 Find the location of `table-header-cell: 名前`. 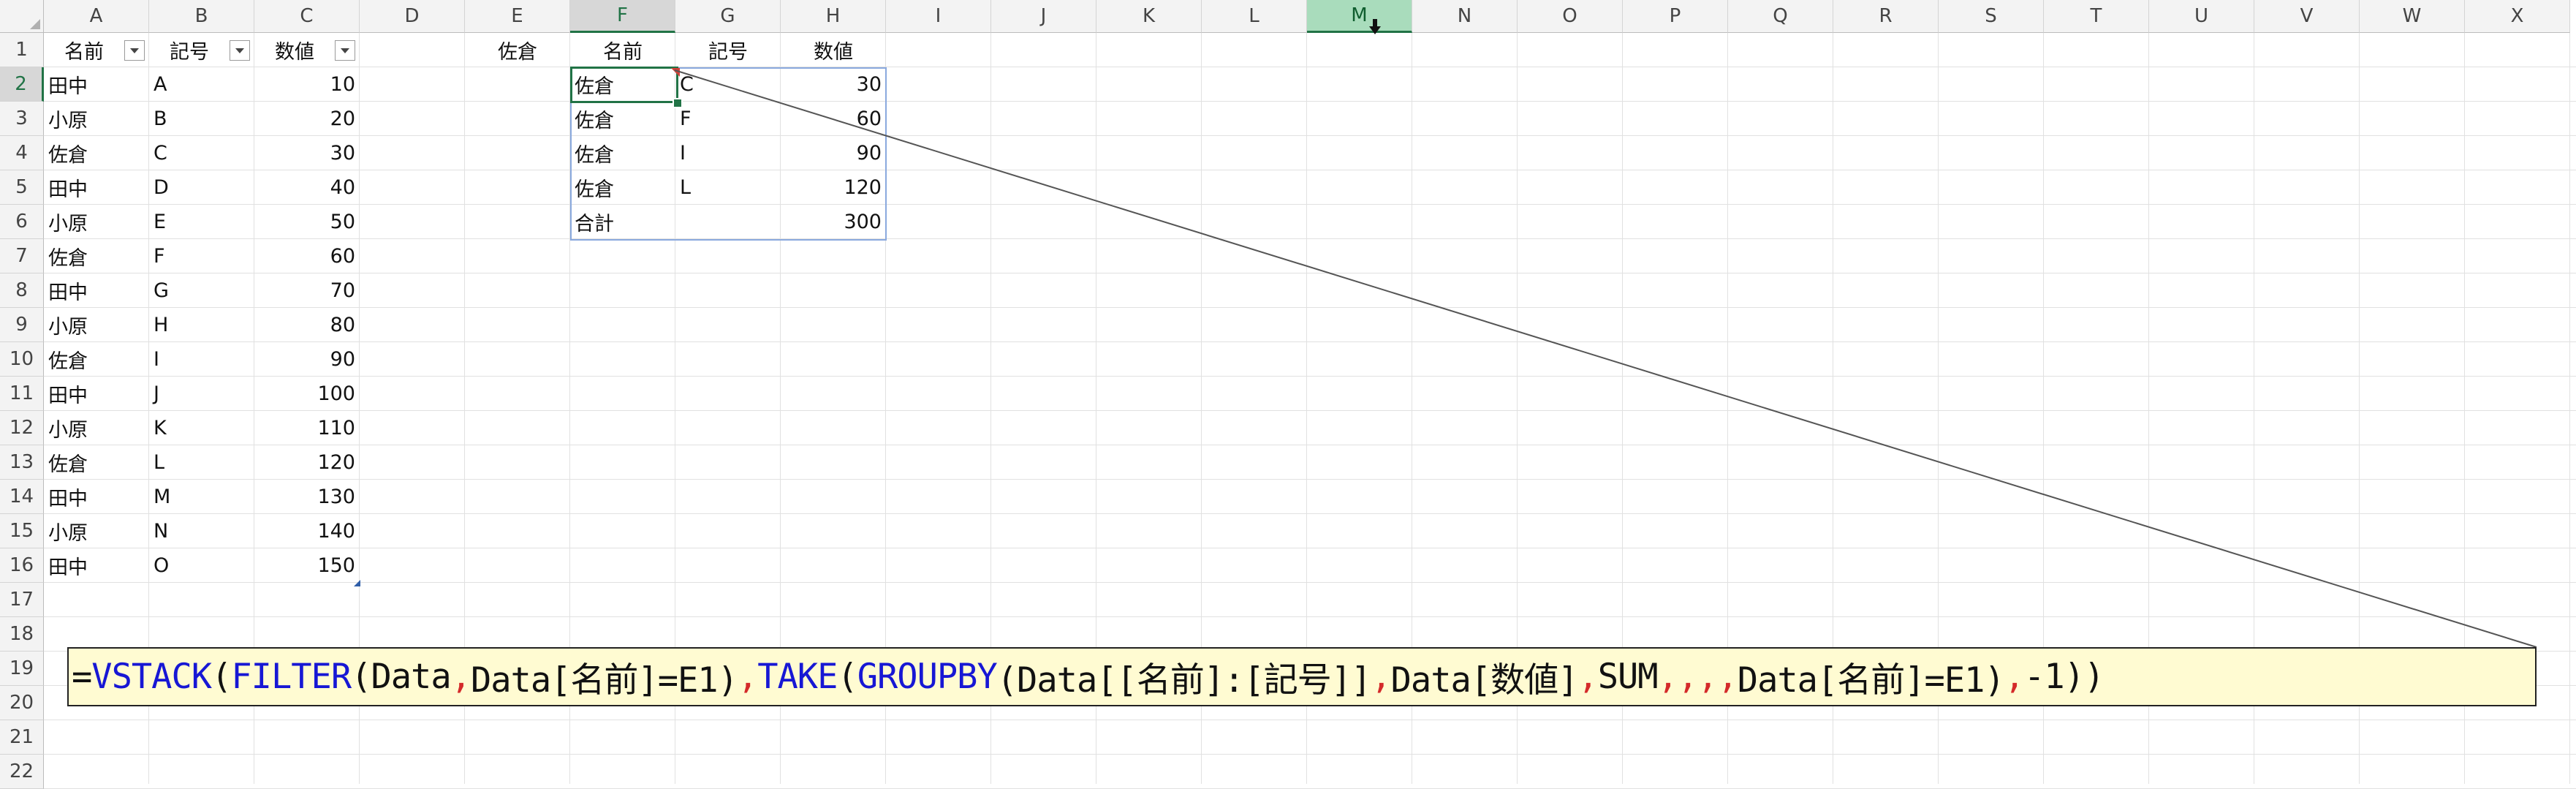

table-header-cell: 名前 is located at coordinates (84, 50).